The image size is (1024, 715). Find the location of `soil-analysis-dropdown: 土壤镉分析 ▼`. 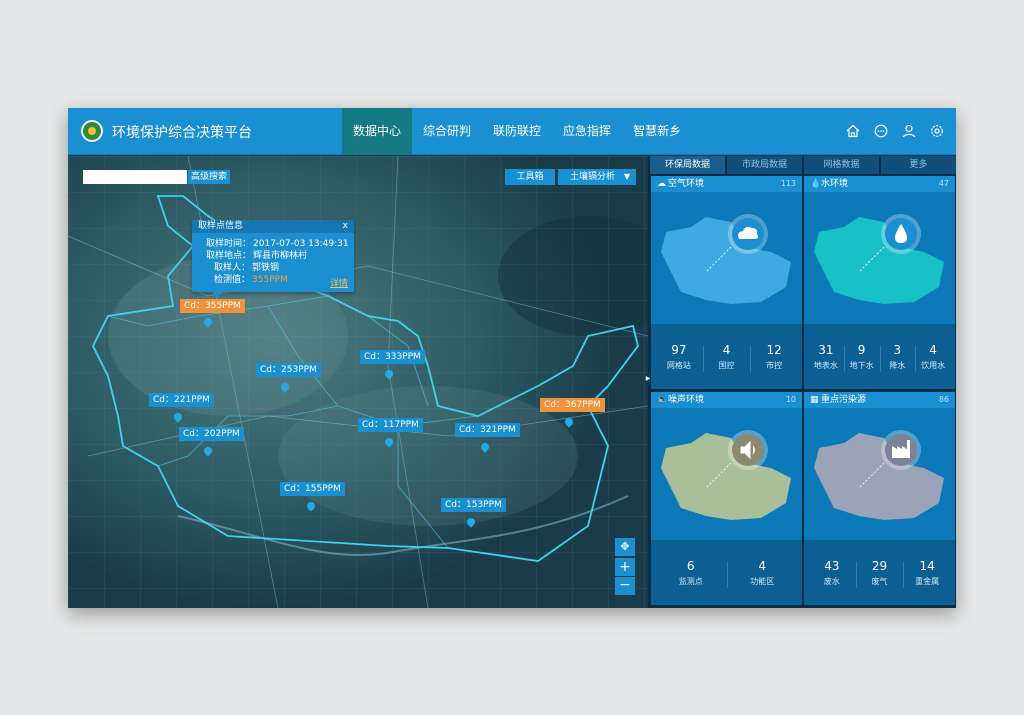

soil-analysis-dropdown: 土壤镉分析 ▼ is located at coordinates (597, 177).